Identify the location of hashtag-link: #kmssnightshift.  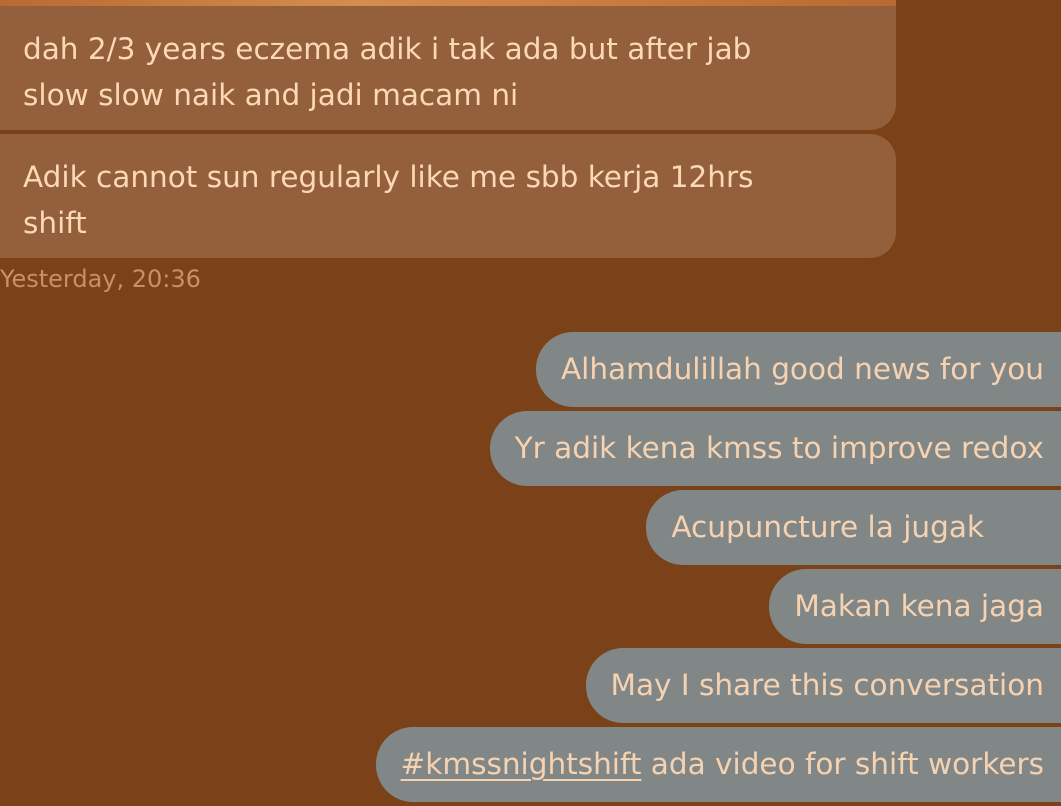
(521, 764).